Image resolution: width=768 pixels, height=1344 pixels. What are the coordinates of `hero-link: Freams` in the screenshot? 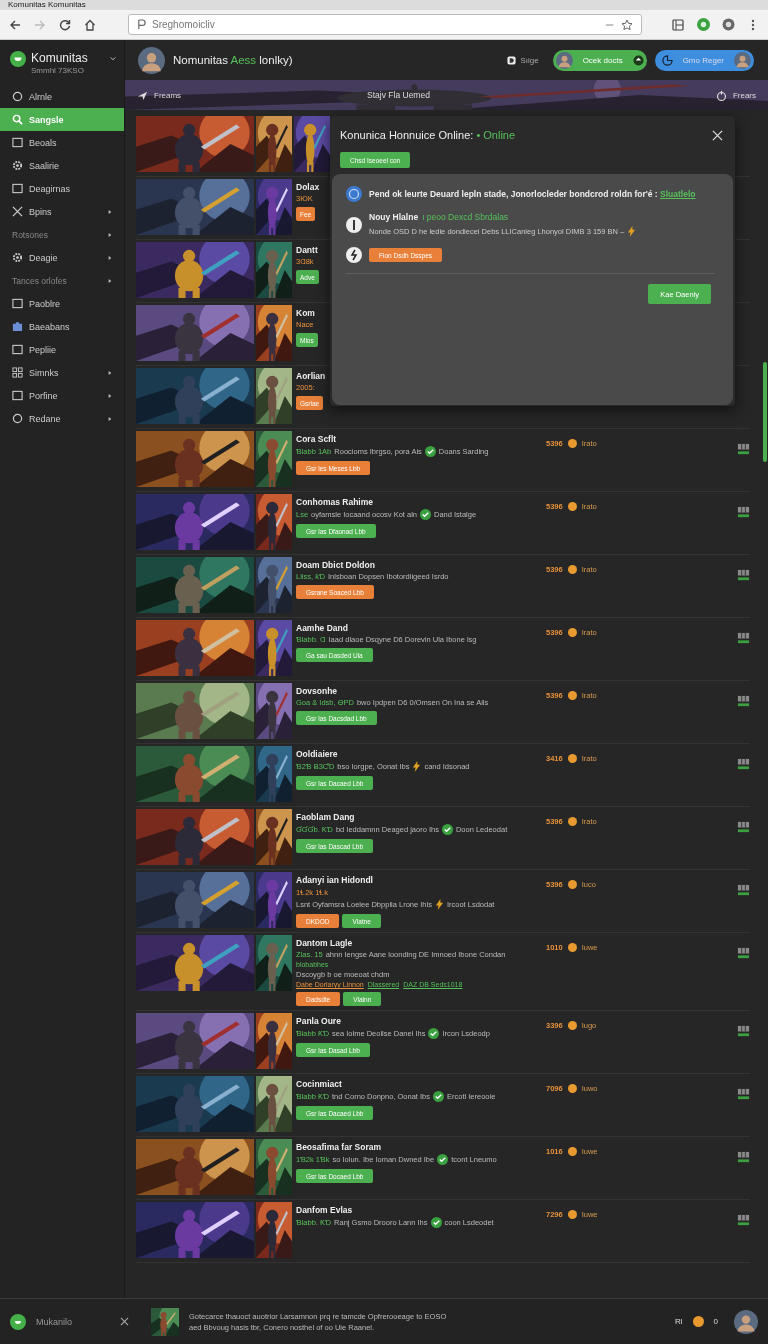 It's located at (159, 95).